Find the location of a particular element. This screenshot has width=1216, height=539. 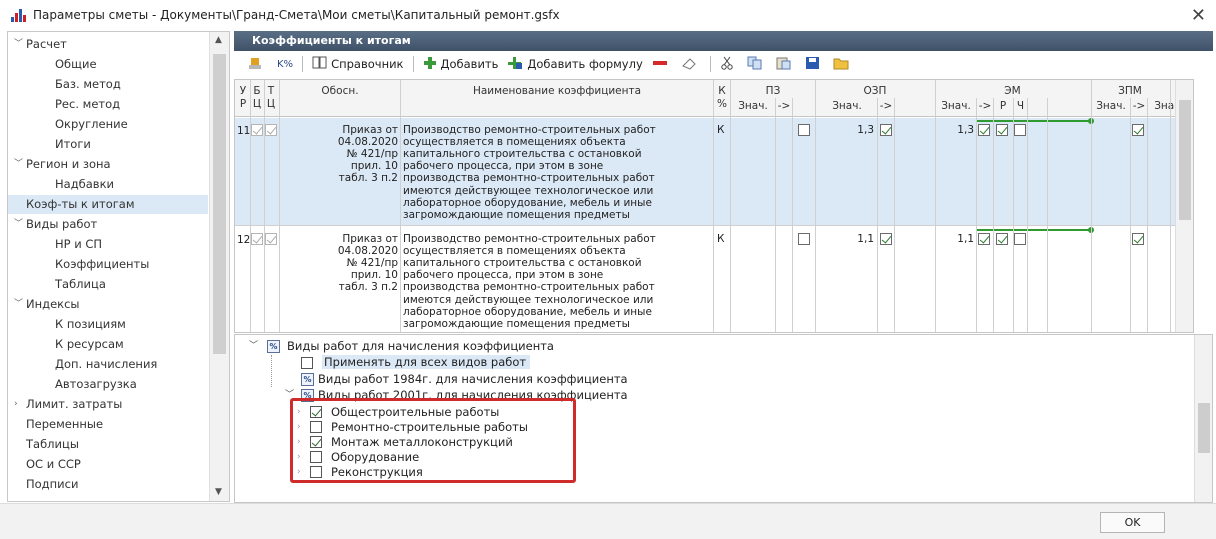

col-header-ozp: ОЗП is located at coordinates (875, 91).